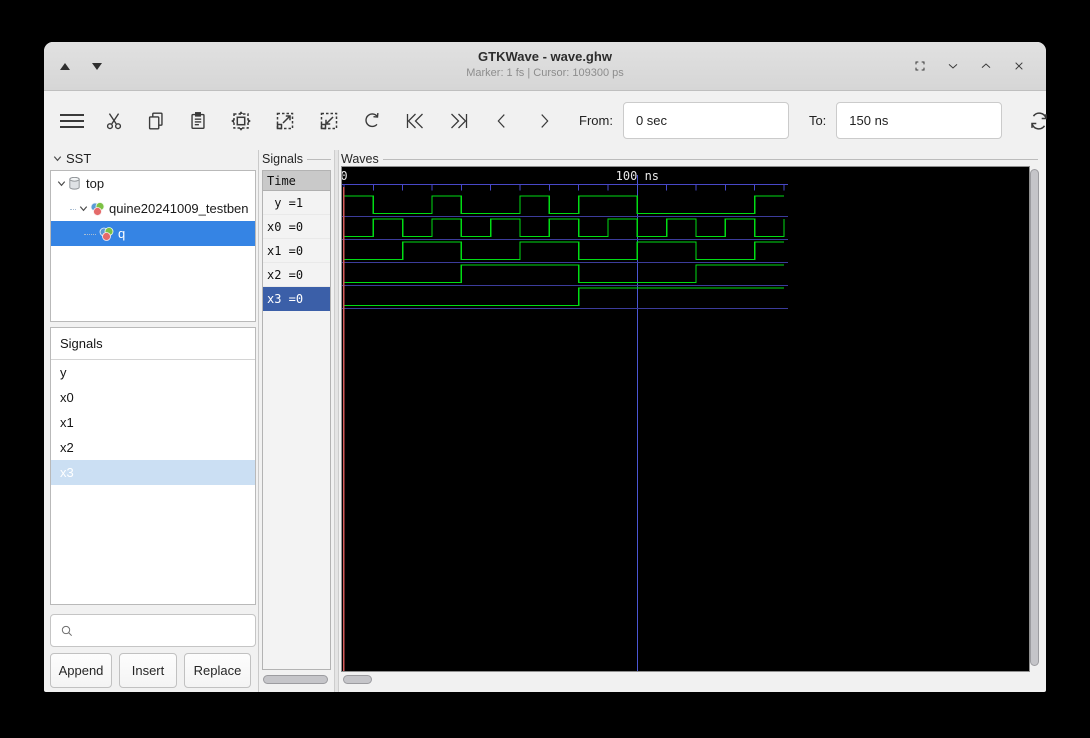  I want to click on trace-y, so click(564, 205).